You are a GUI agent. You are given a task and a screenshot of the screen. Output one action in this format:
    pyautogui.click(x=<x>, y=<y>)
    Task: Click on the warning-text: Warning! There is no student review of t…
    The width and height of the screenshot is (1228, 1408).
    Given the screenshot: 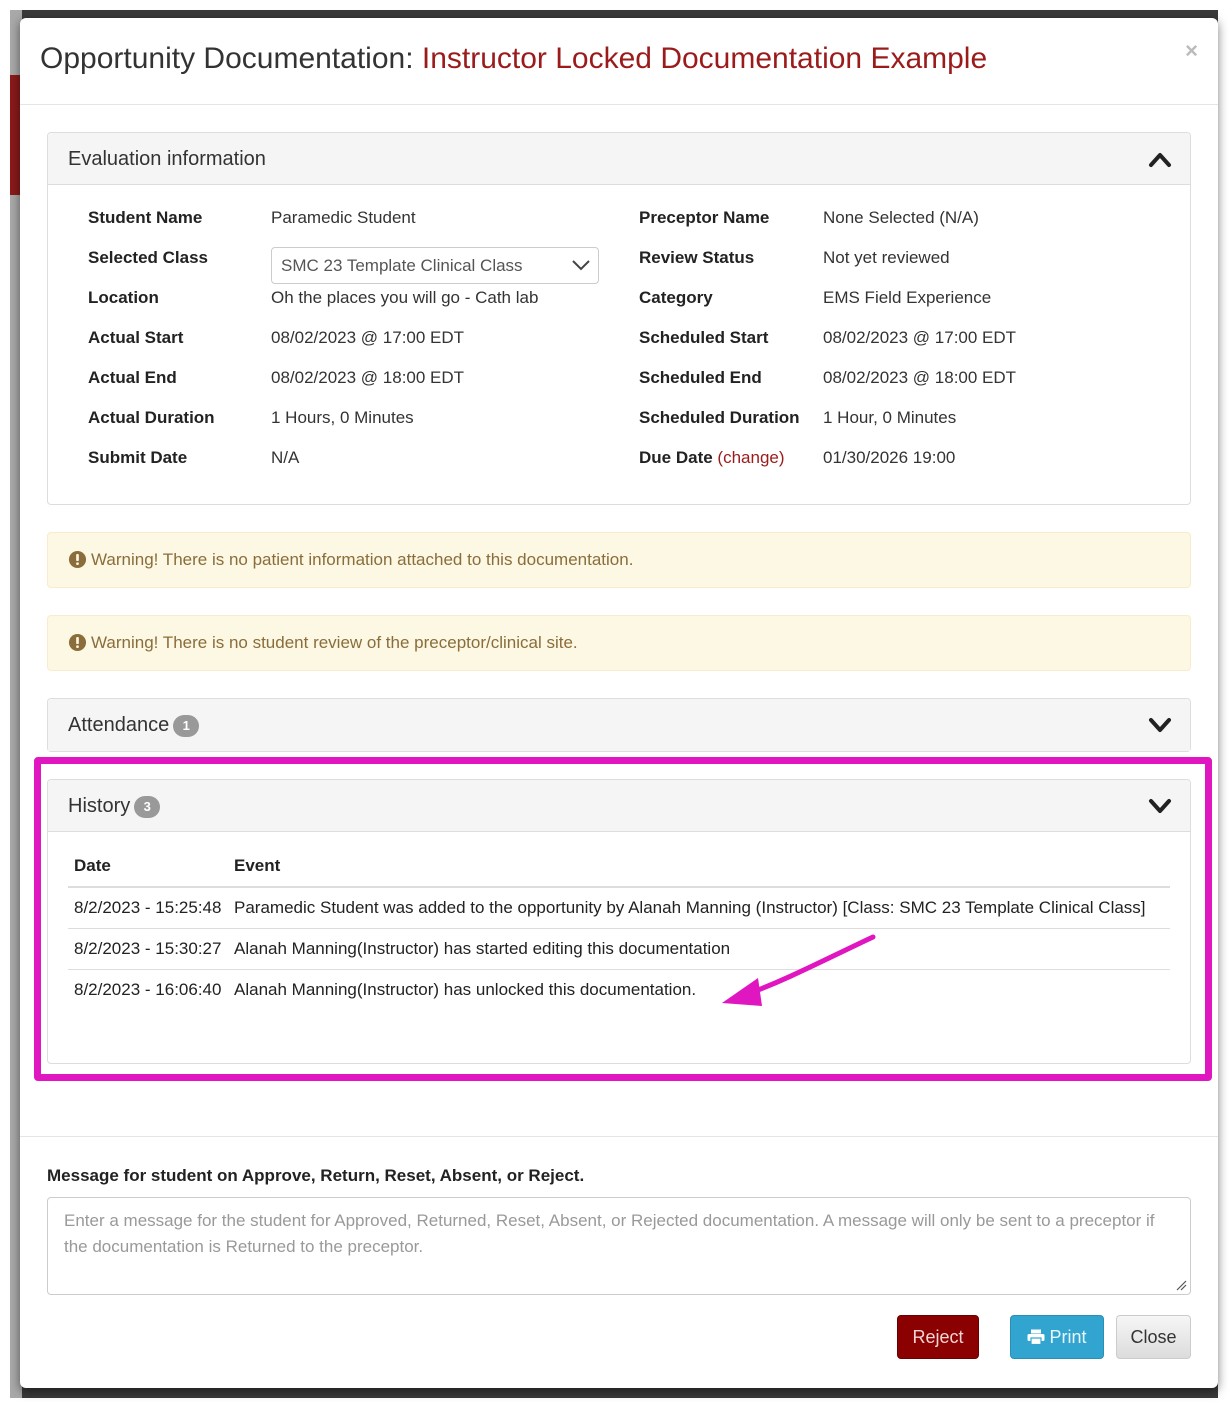 What is the action you would take?
    pyautogui.click(x=334, y=642)
    